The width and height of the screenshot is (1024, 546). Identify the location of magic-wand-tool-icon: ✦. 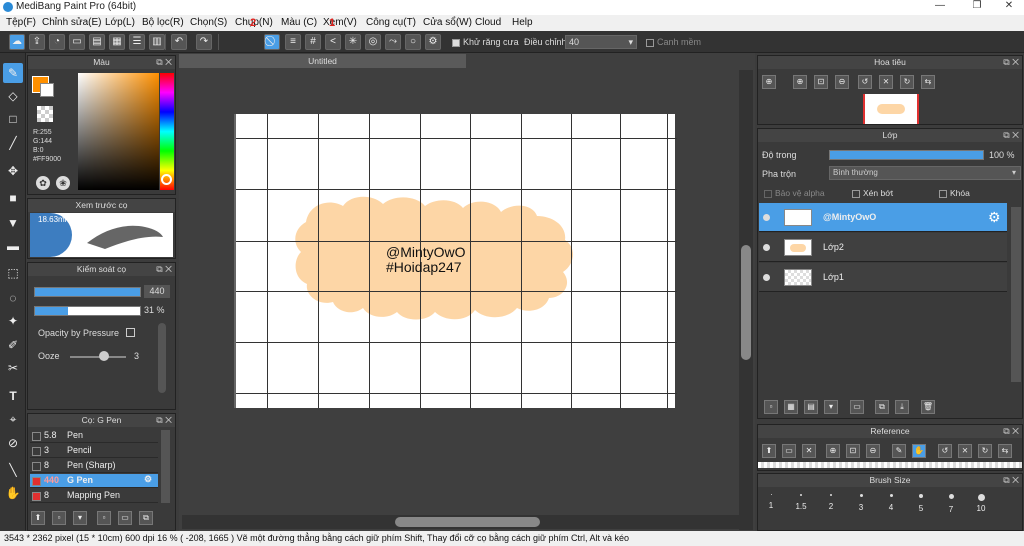
(13, 321).